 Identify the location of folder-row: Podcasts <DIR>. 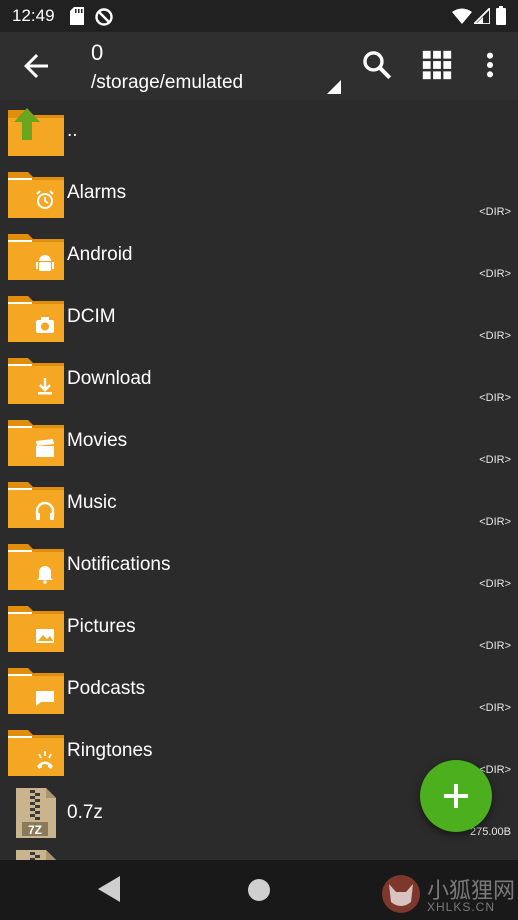
(259, 689).